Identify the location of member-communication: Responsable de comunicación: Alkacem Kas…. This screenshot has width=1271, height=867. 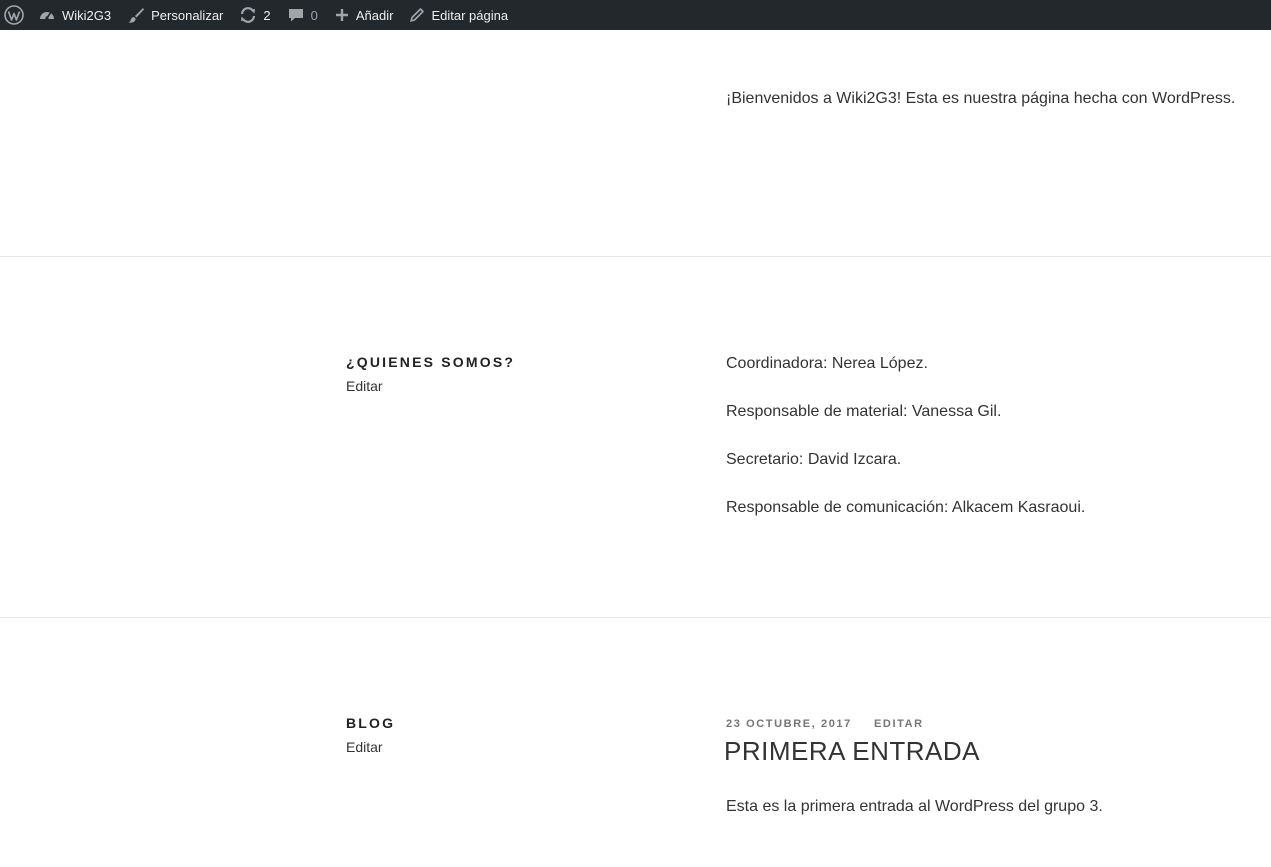
(906, 507).